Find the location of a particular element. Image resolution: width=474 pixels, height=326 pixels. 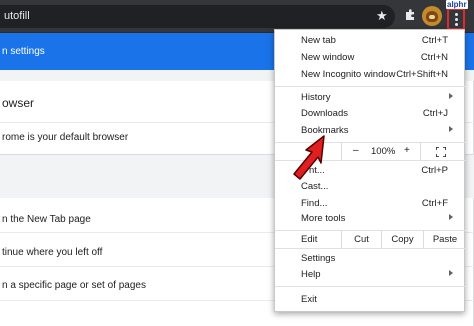

menu-item-shortcut: Ctrl+P is located at coordinates (434, 170).